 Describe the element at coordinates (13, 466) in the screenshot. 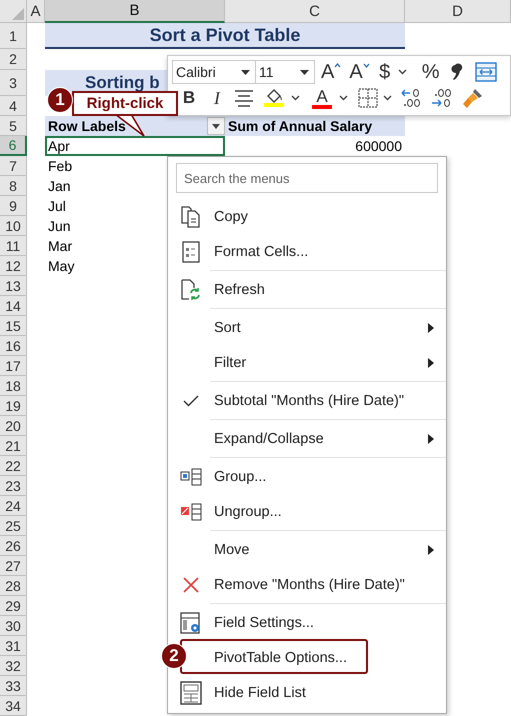

I see `row-header: 22` at that location.